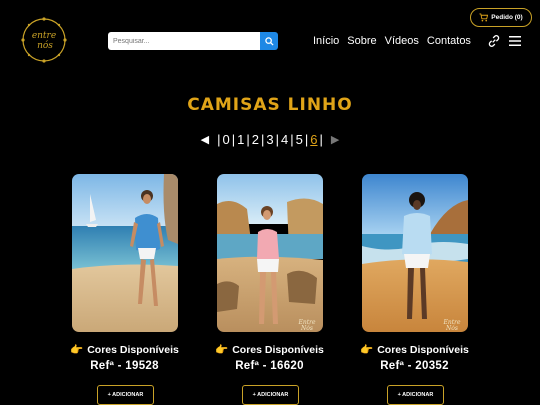  I want to click on cart-icon, so click(484, 17).